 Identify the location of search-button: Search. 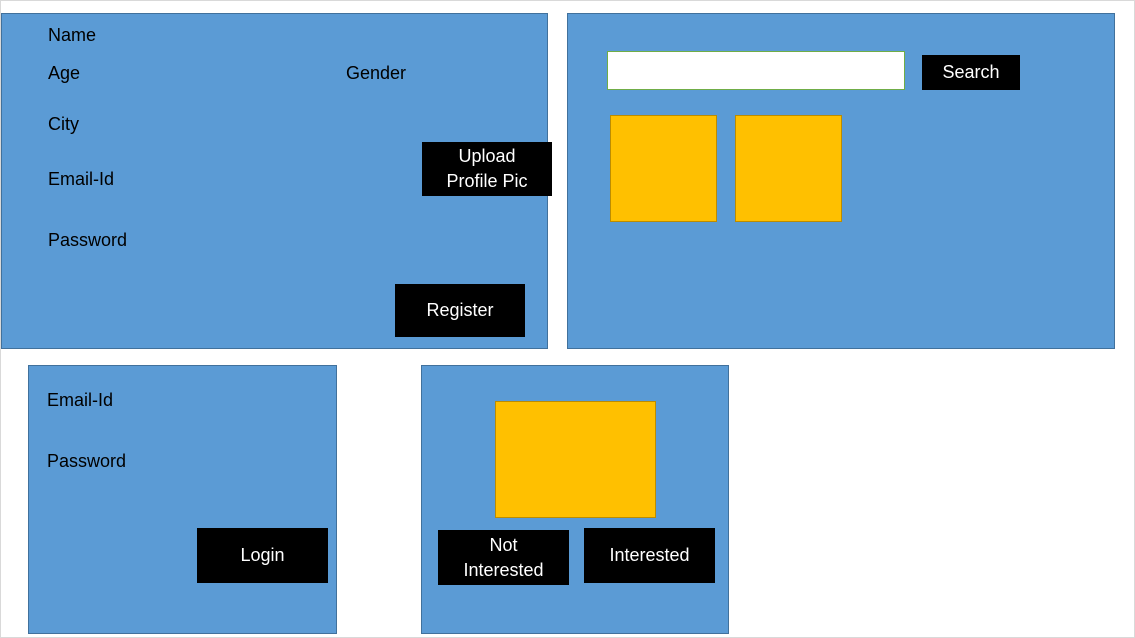
(971, 72).